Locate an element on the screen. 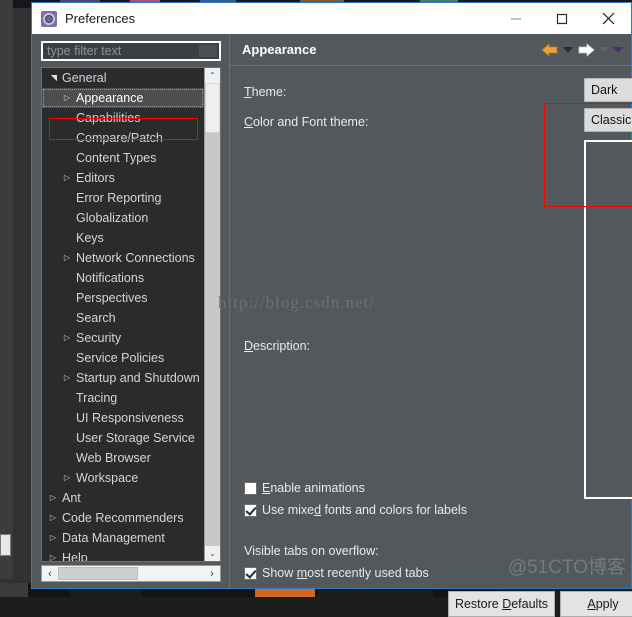 Image resolution: width=632 pixels, height=617 pixels. tree-item-label: Content Types is located at coordinates (116, 158).